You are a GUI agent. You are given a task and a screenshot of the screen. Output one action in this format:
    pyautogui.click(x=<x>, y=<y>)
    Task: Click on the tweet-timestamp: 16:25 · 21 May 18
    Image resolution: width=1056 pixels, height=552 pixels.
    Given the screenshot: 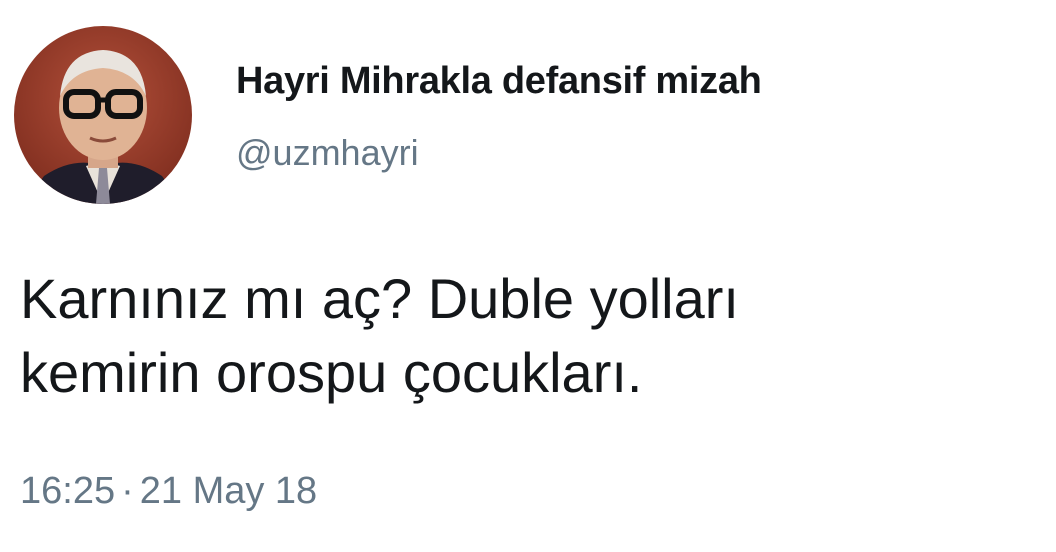 What is the action you would take?
    pyautogui.click(x=168, y=491)
    